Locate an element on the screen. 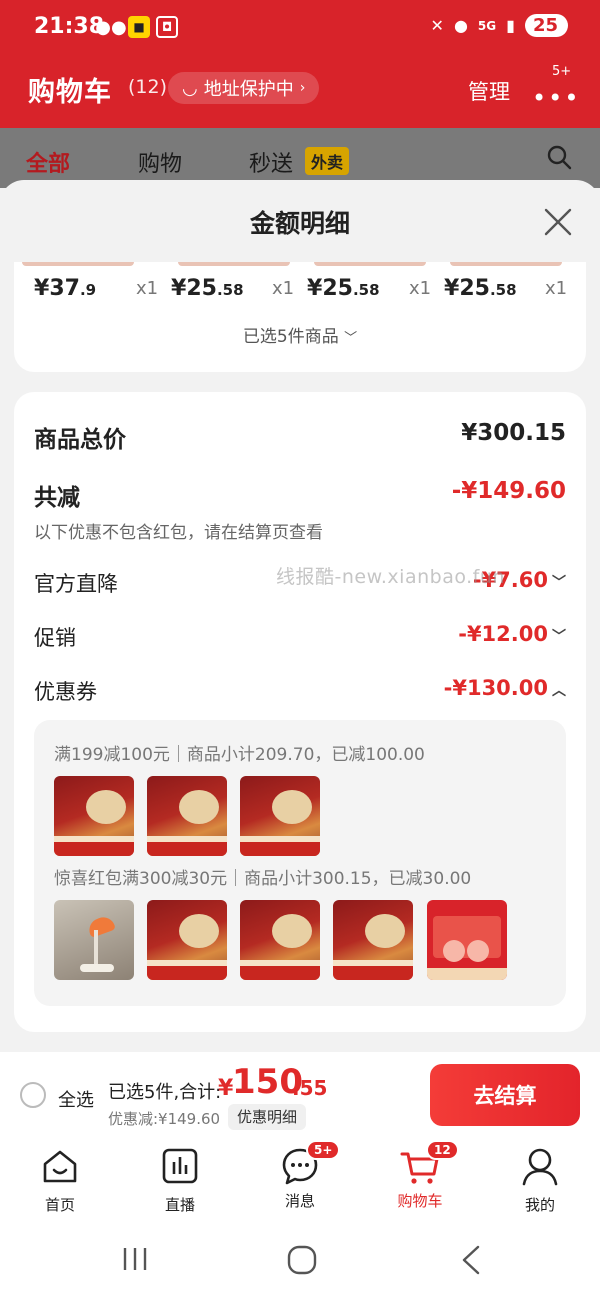 Image resolution: width=600 pixels, height=1300 pixels. official-discount-label: 官方直降 is located at coordinates (76, 584).